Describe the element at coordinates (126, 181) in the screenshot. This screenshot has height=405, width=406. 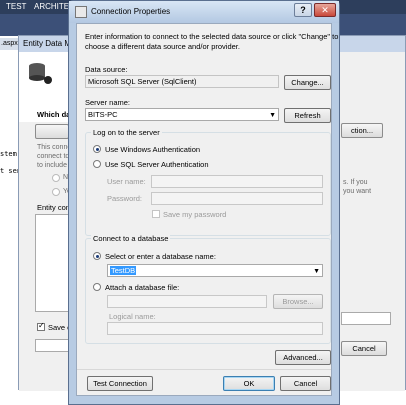
I see `username-label: User name:` at that location.